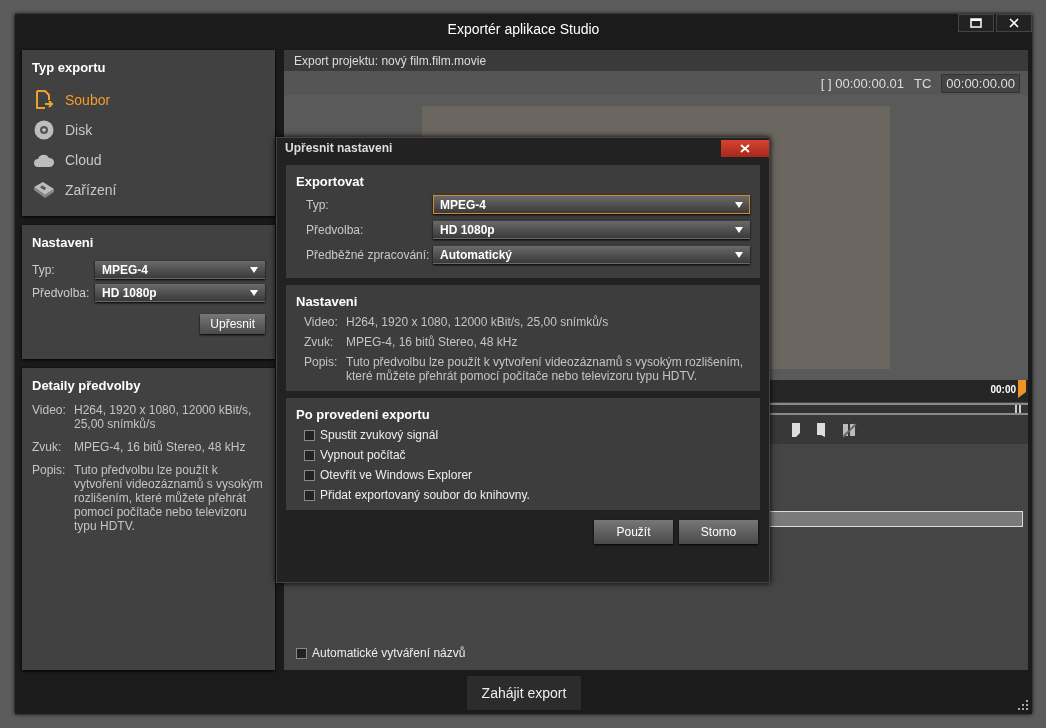 The image size is (1046, 728). I want to click on export-type-item: Disk, so click(148, 130).